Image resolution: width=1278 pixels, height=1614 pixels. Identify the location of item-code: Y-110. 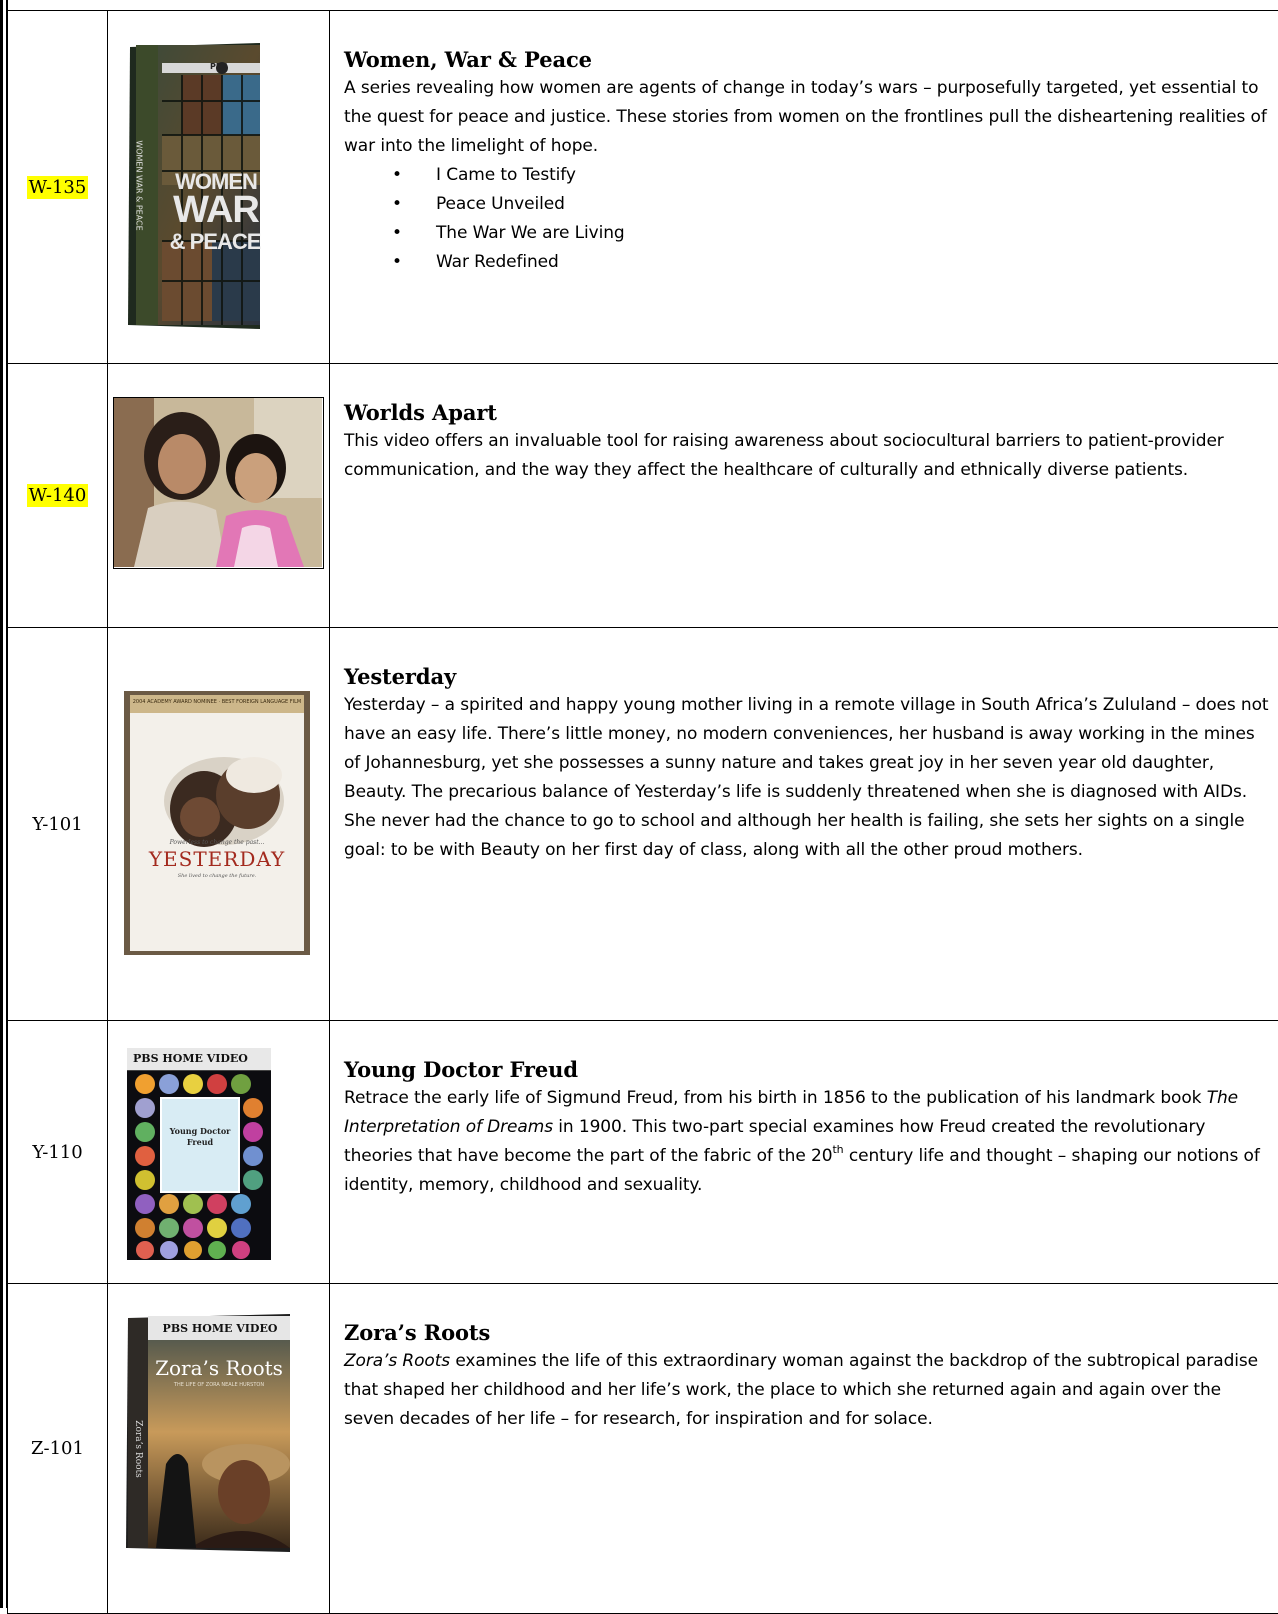
(57, 1152).